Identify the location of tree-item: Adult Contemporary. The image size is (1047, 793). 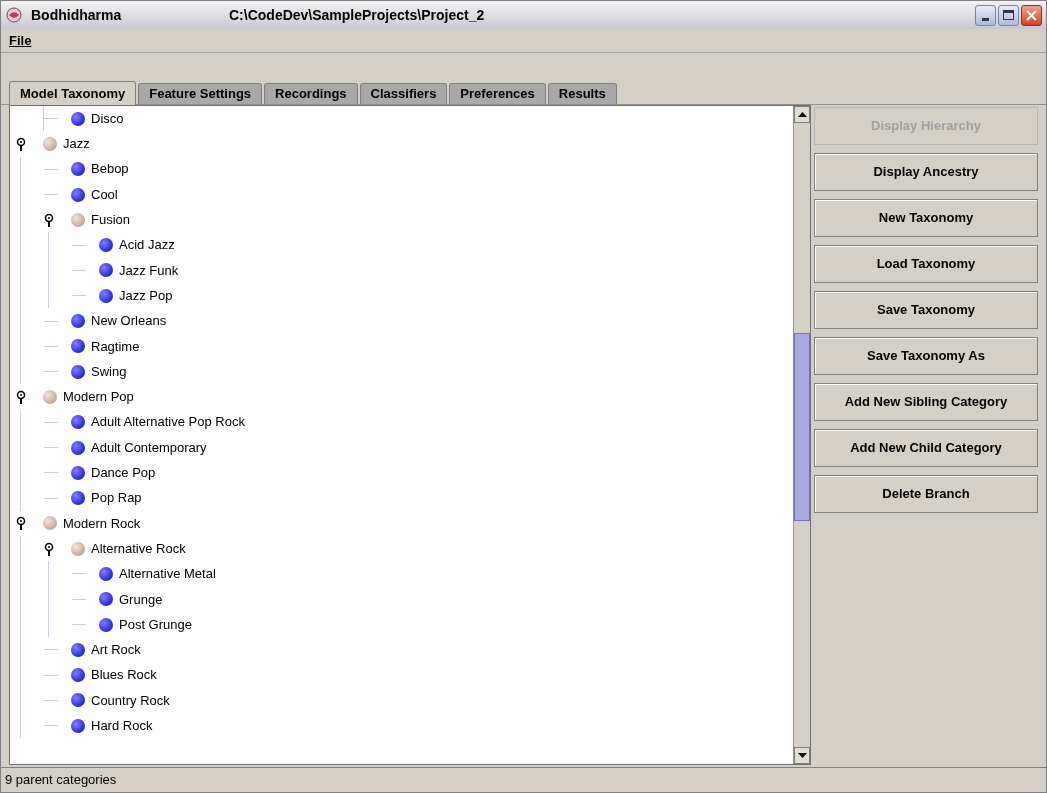
(149, 447).